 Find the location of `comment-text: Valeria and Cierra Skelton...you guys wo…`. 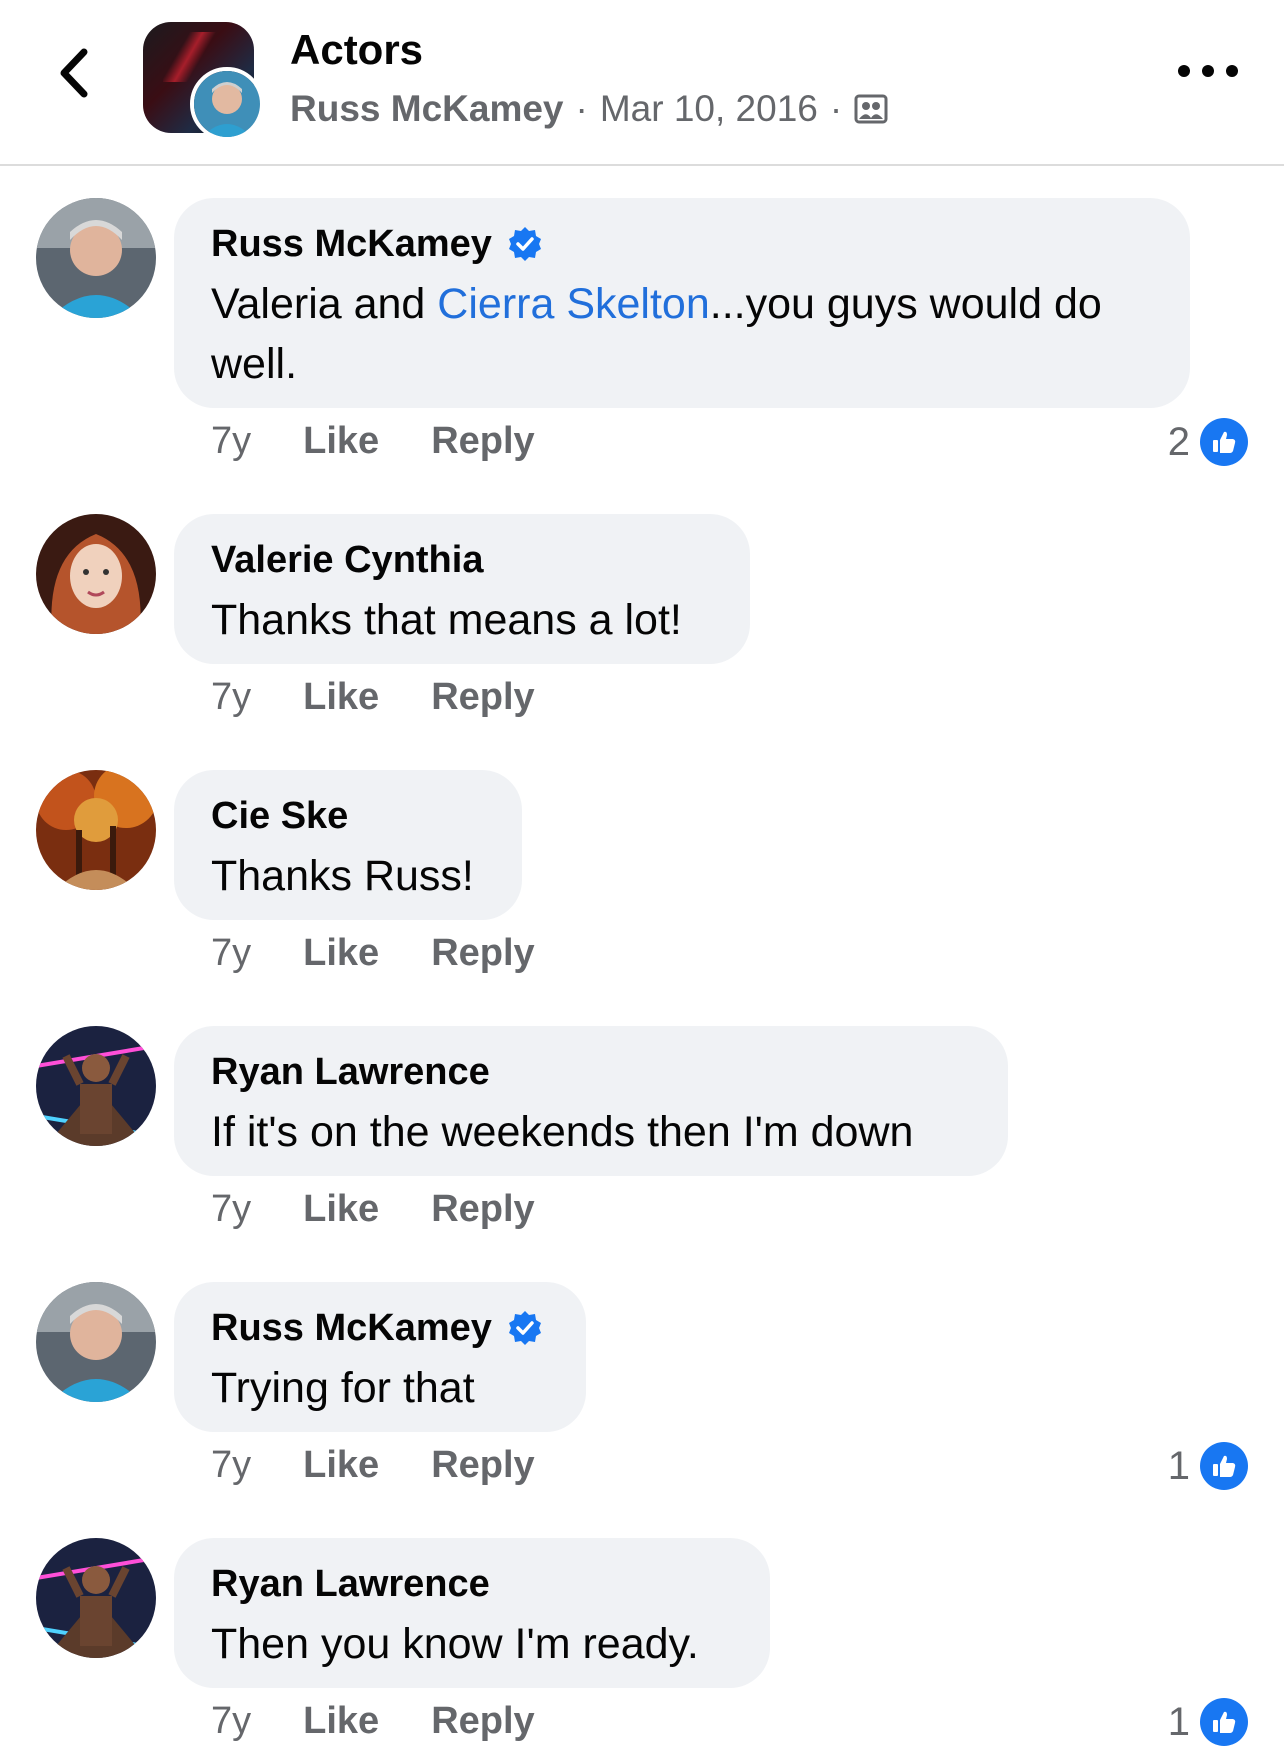

comment-text: Valeria and Cierra Skelton...you guys wo… is located at coordinates (682, 334).